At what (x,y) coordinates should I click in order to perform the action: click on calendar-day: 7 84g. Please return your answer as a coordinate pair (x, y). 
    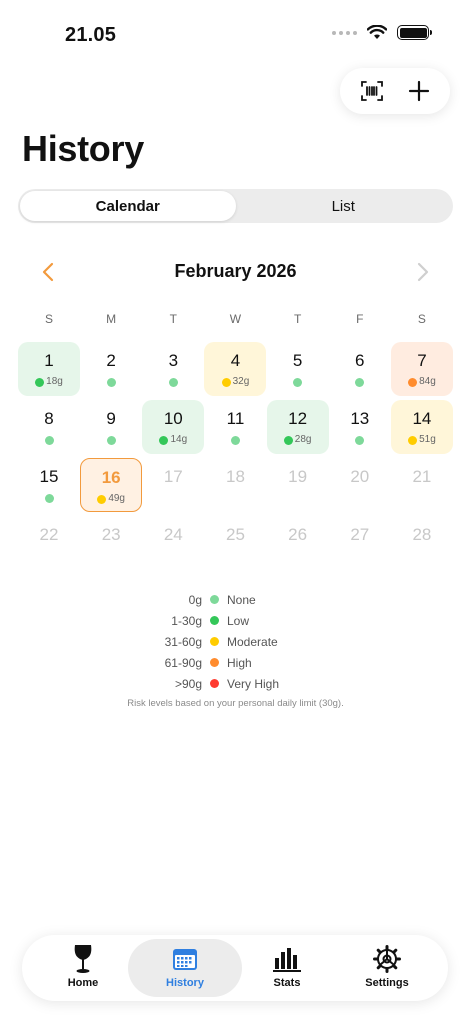
    Looking at the image, I should click on (421, 369).